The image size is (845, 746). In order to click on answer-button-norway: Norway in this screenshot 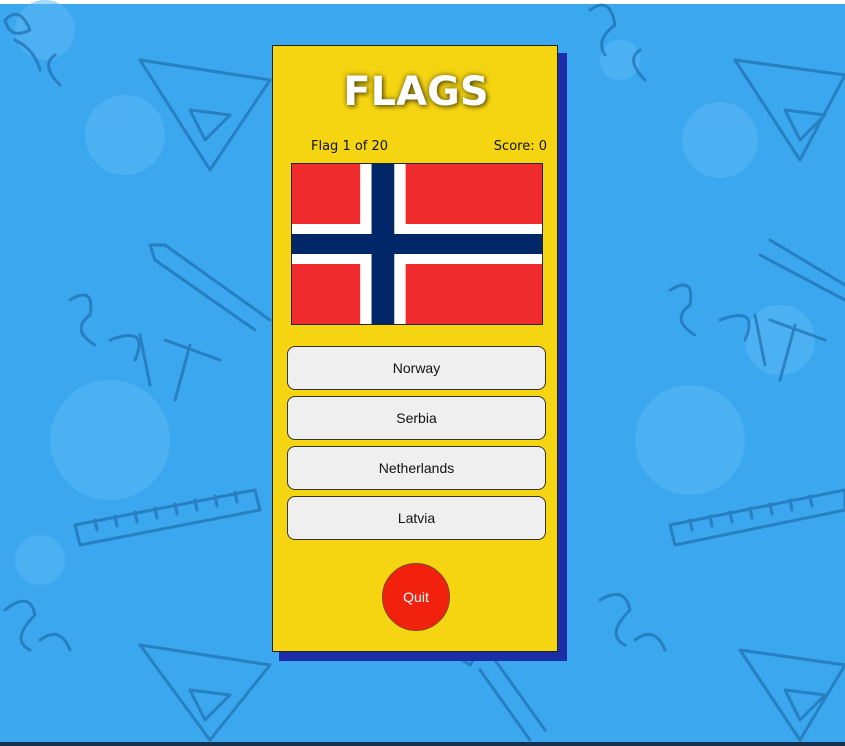, I will do `click(416, 368)`.